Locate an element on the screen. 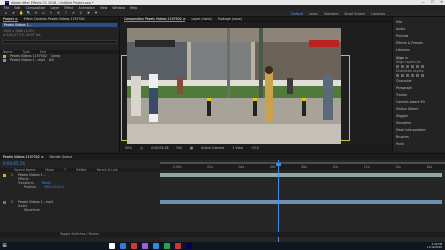  photoshop-icon is located at coordinates (156, 246).